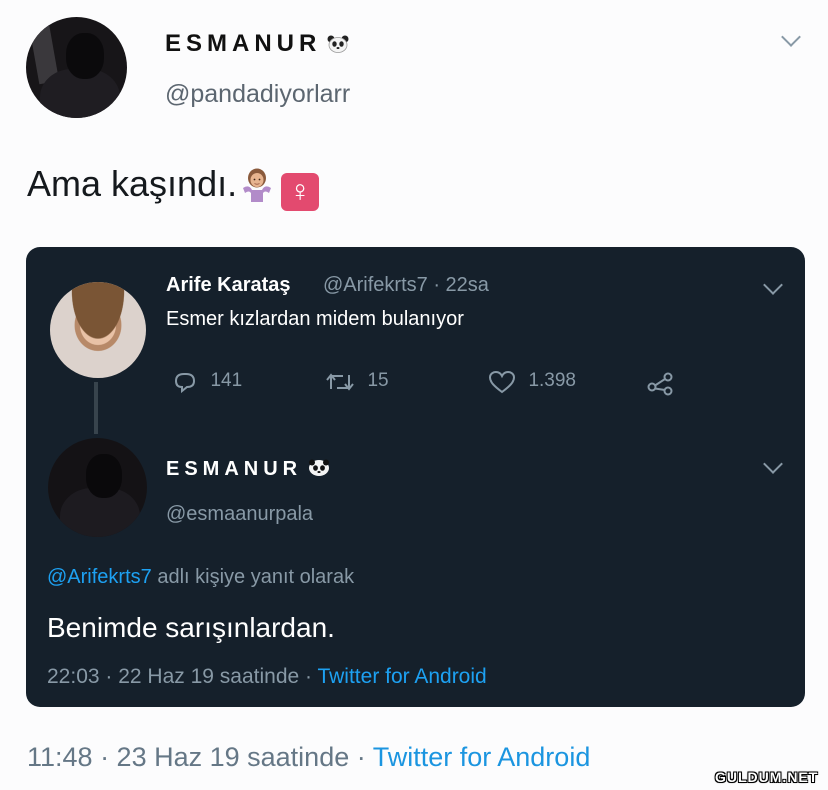 This screenshot has width=828, height=790. What do you see at coordinates (132, 183) in the screenshot?
I see `tweet-text-content: Ama kaşındı.` at bounding box center [132, 183].